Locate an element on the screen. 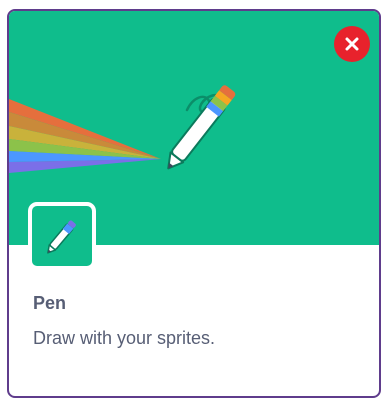 The height and width of the screenshot is (406, 390). extension-title: Pen is located at coordinates (50, 303).